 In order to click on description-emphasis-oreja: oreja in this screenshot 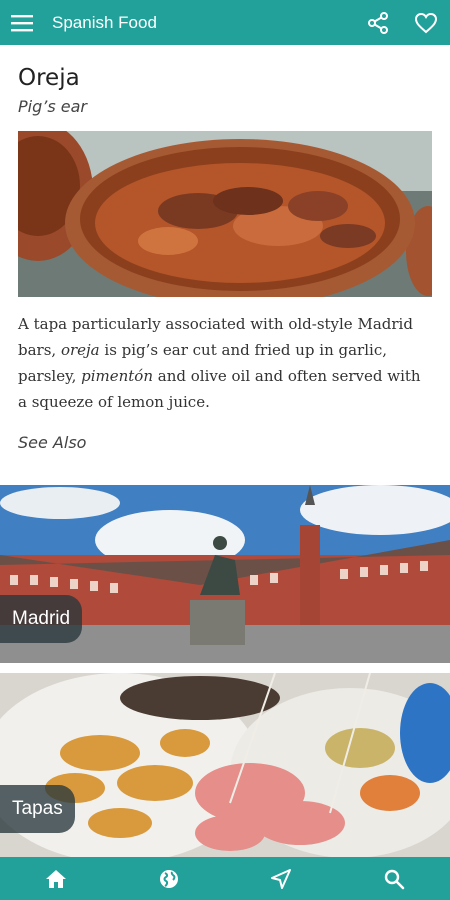, I will do `click(80, 350)`.